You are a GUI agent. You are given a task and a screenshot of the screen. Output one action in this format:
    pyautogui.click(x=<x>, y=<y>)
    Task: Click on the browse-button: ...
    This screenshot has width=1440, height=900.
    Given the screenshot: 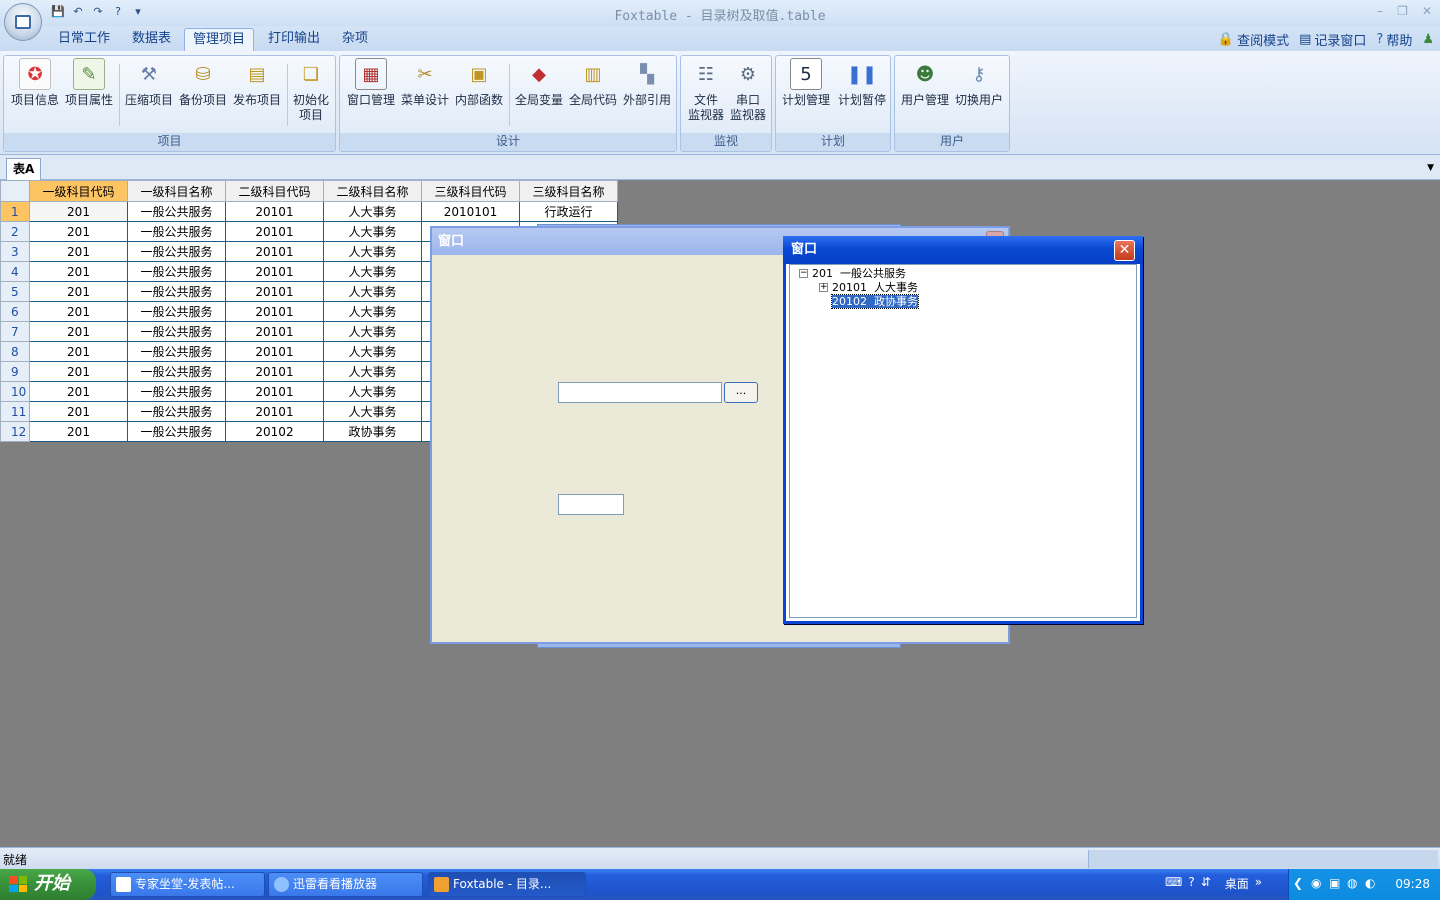 What is the action you would take?
    pyautogui.click(x=741, y=392)
    